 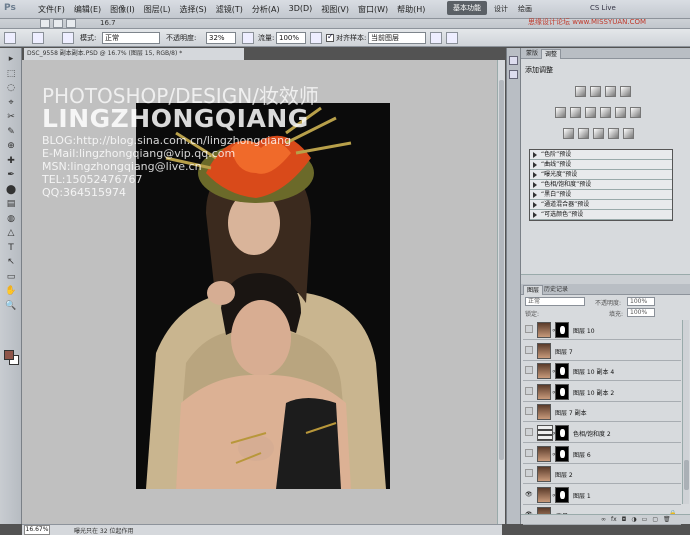 What do you see at coordinates (11, 277) in the screenshot?
I see `shape-tool-icon: ▭` at bounding box center [11, 277].